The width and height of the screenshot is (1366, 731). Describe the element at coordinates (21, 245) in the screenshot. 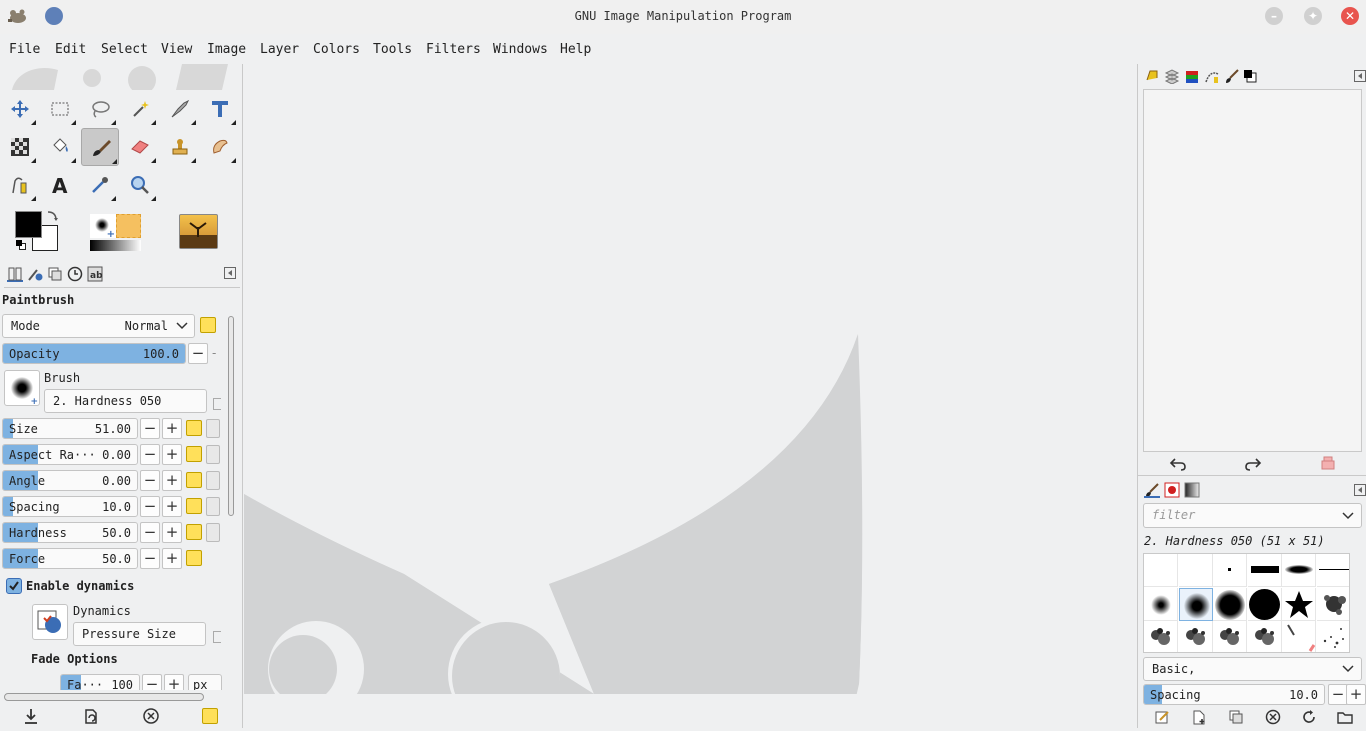

I see `default-colors-icon` at that location.